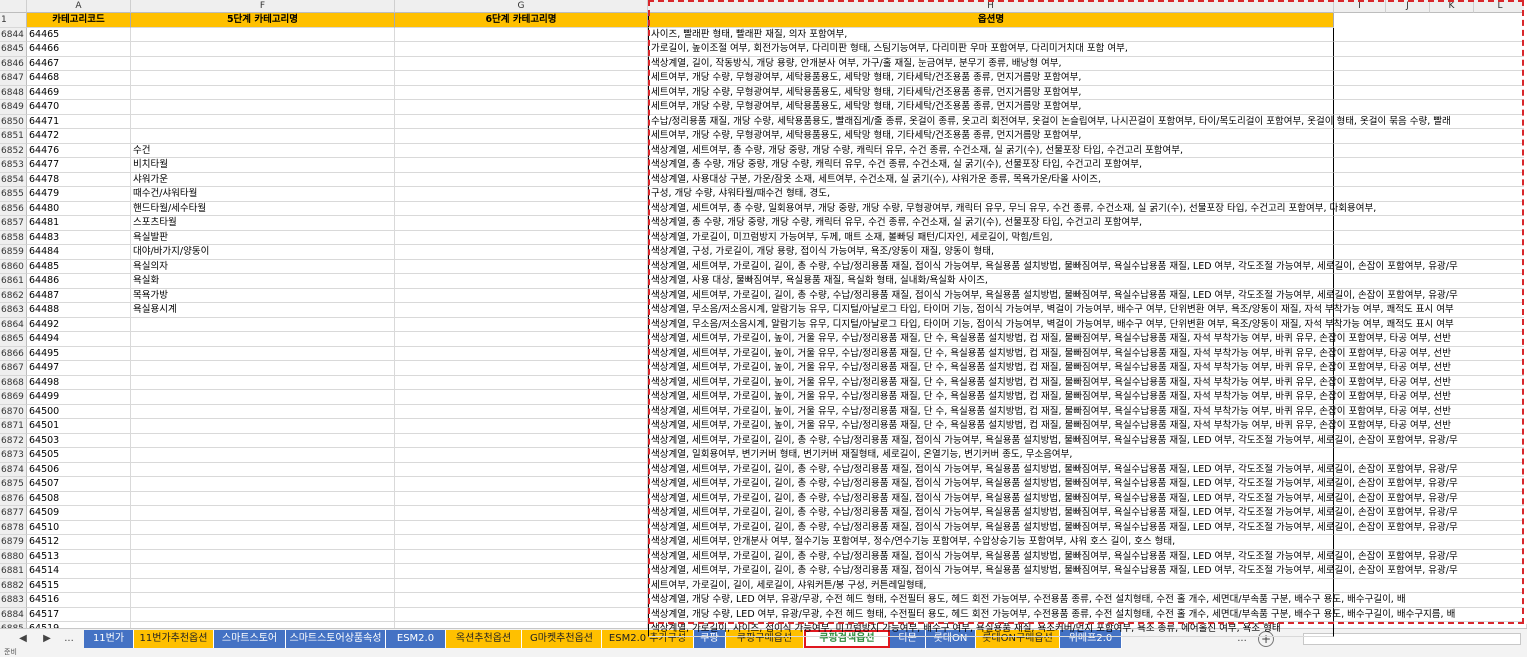  Describe the element at coordinates (79, 411) in the screenshot. I see `category-code-cell: 64500` at that location.